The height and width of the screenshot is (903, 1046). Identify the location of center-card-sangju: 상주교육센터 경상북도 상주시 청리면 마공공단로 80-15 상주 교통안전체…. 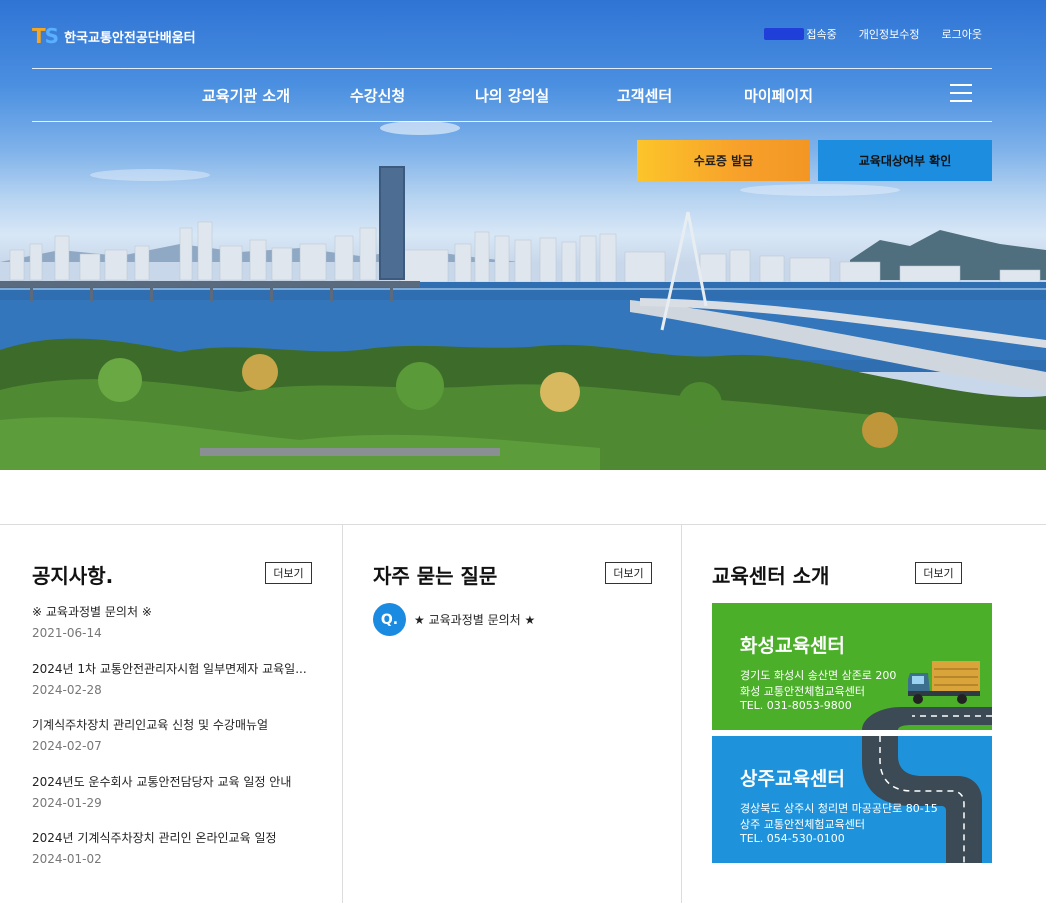
(852, 799).